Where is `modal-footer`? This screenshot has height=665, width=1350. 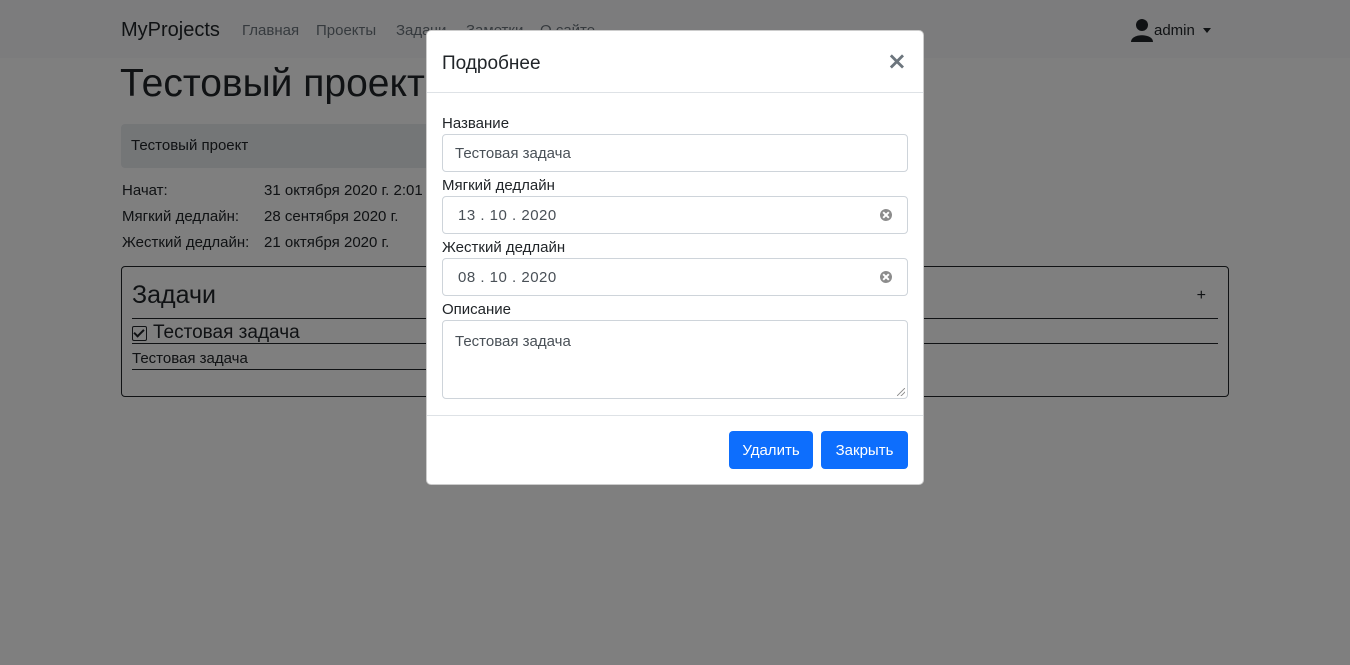 modal-footer is located at coordinates (675, 415).